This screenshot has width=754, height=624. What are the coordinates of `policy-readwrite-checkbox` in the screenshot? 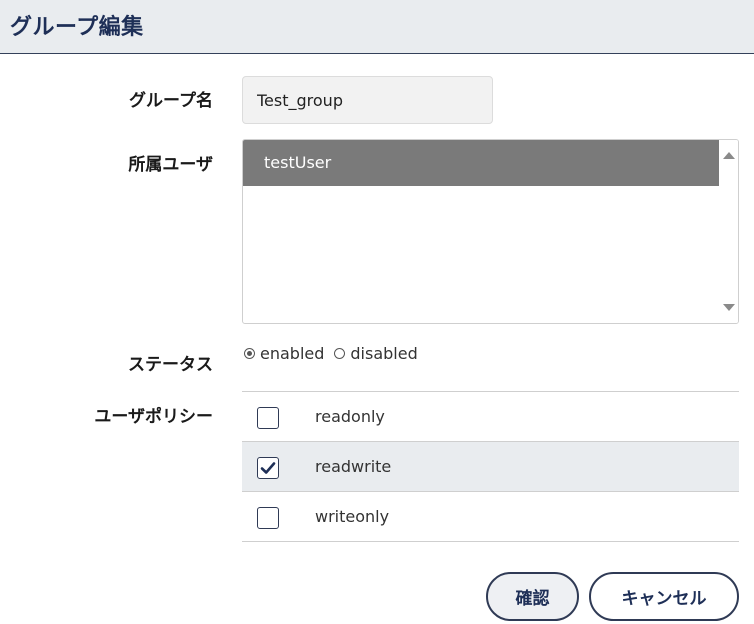 It's located at (268, 468).